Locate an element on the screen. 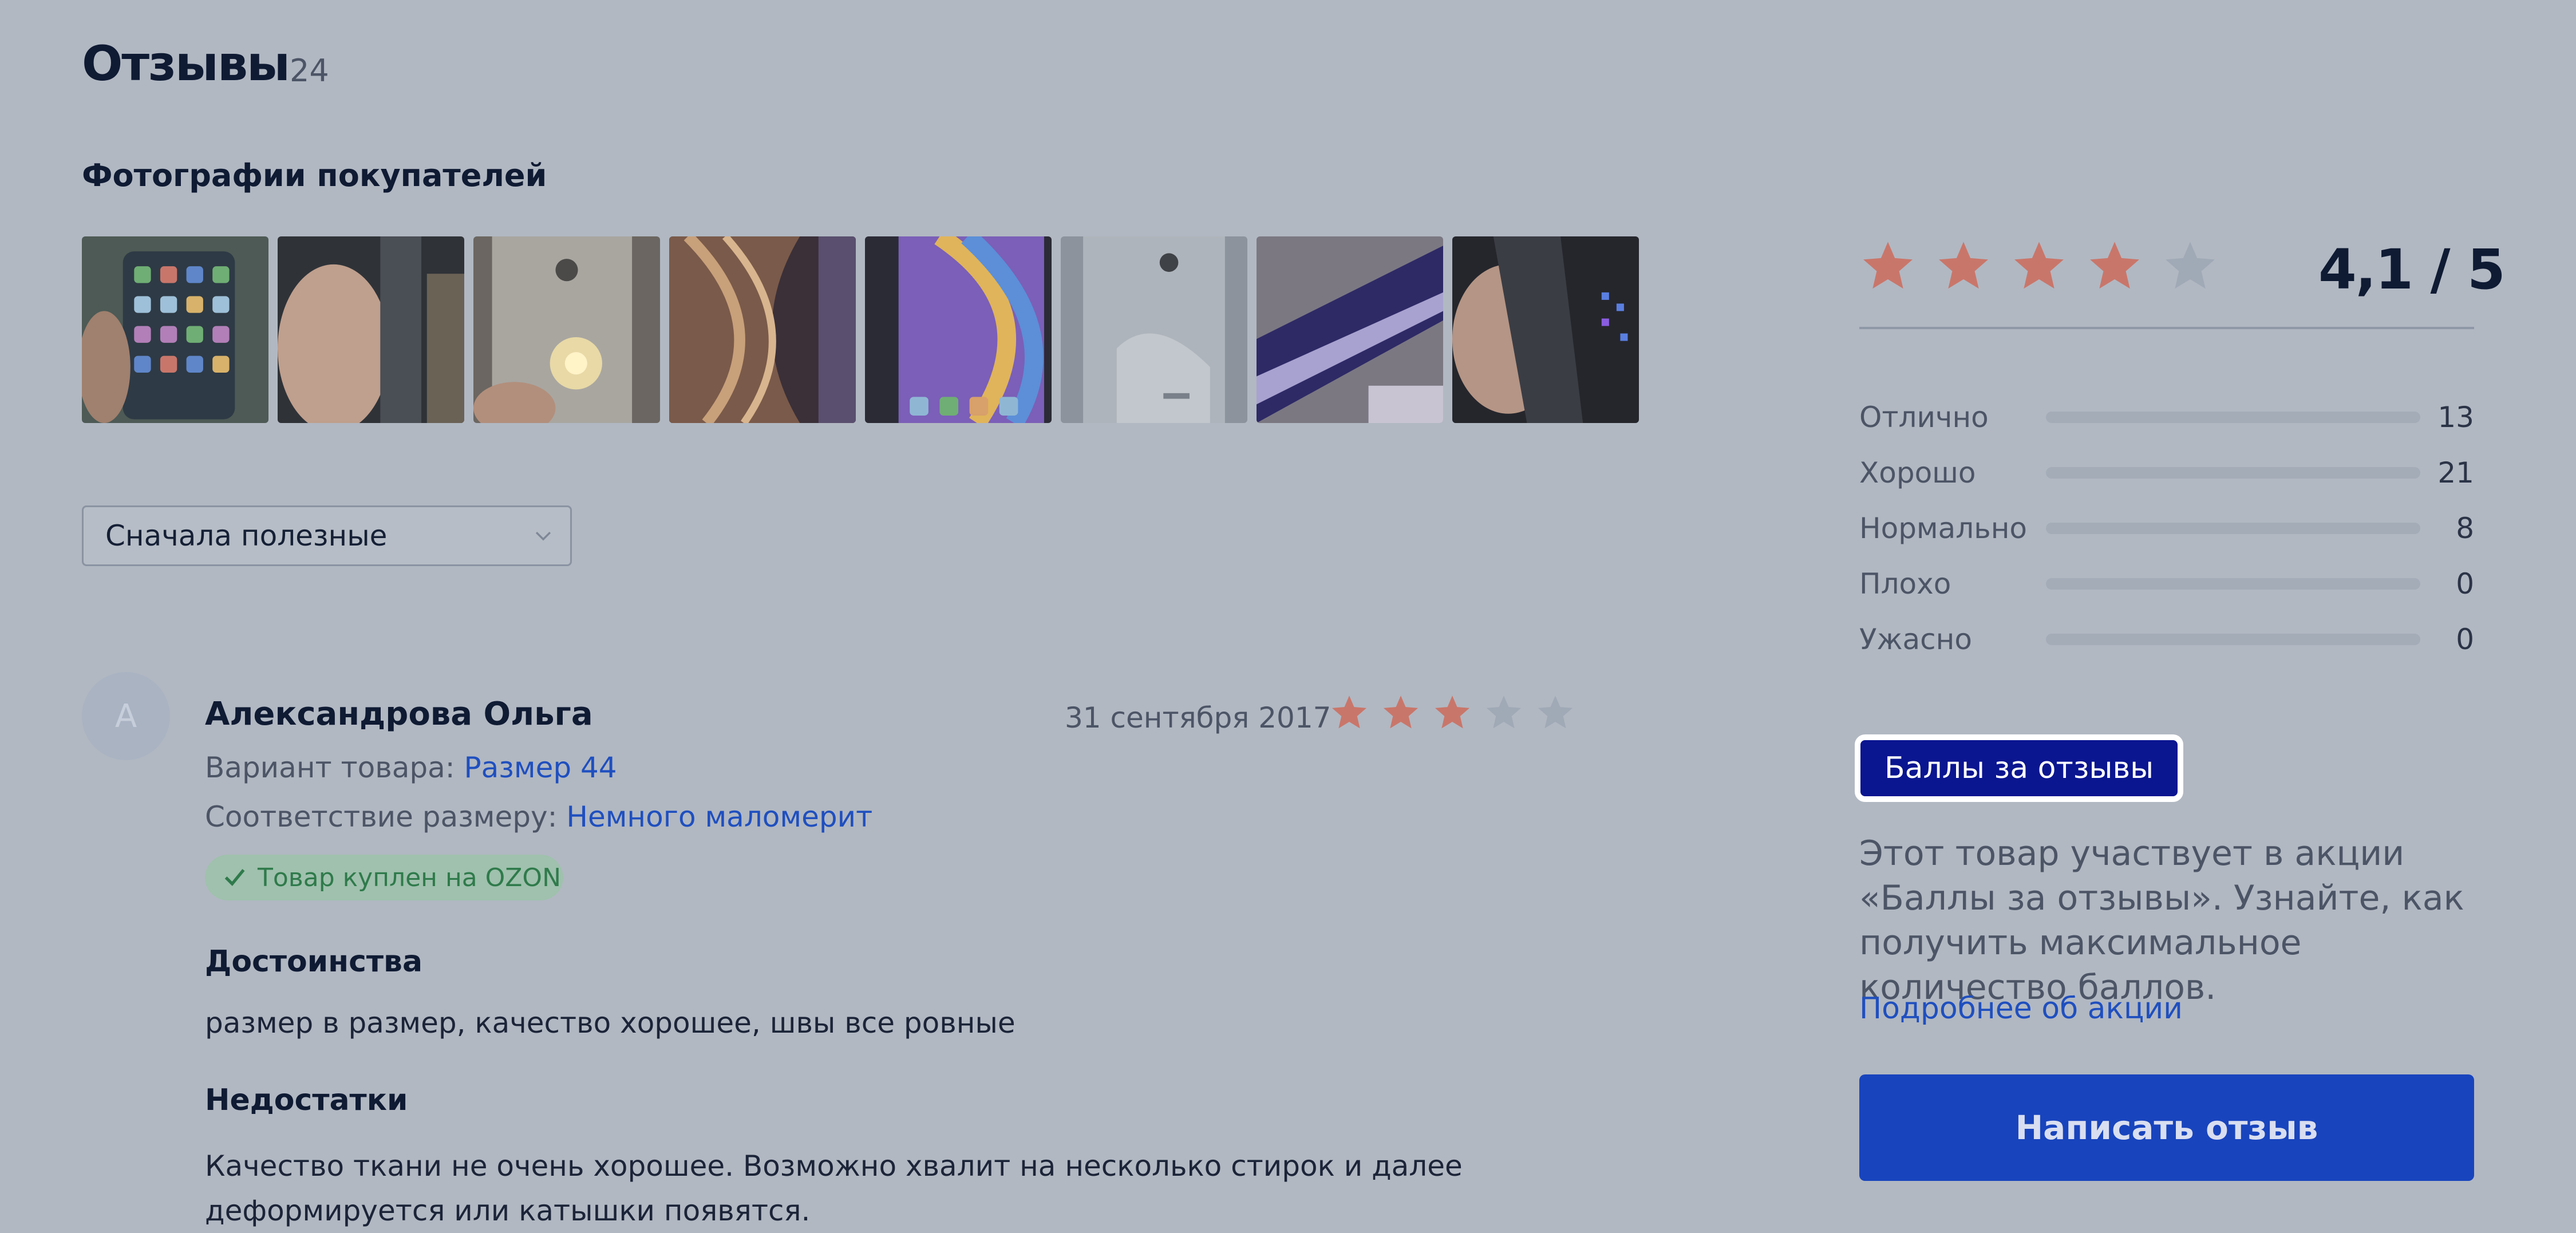 The image size is (2576, 1233). verified-purchase-badge: Товар куплен на OZON is located at coordinates (384, 878).